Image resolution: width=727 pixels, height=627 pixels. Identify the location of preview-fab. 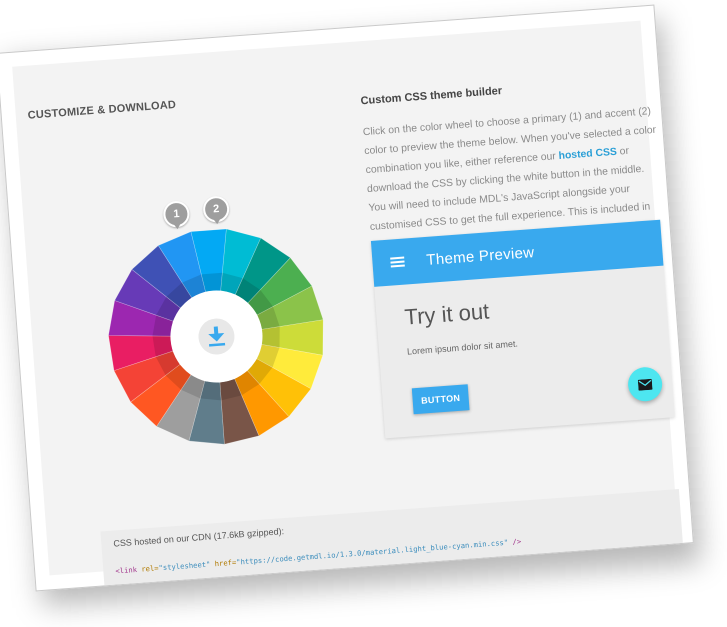
(645, 384).